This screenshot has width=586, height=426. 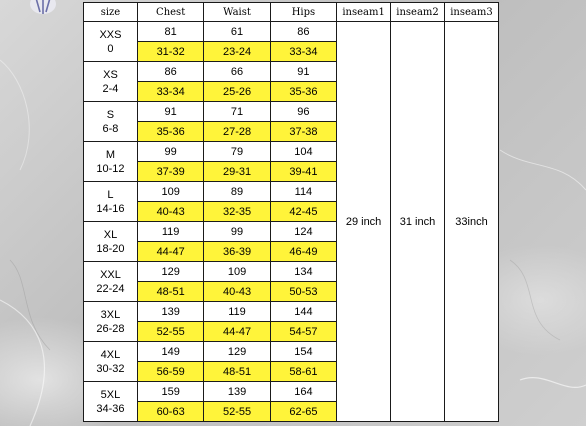 I want to click on chest-inch: 48-51, so click(x=170, y=291).